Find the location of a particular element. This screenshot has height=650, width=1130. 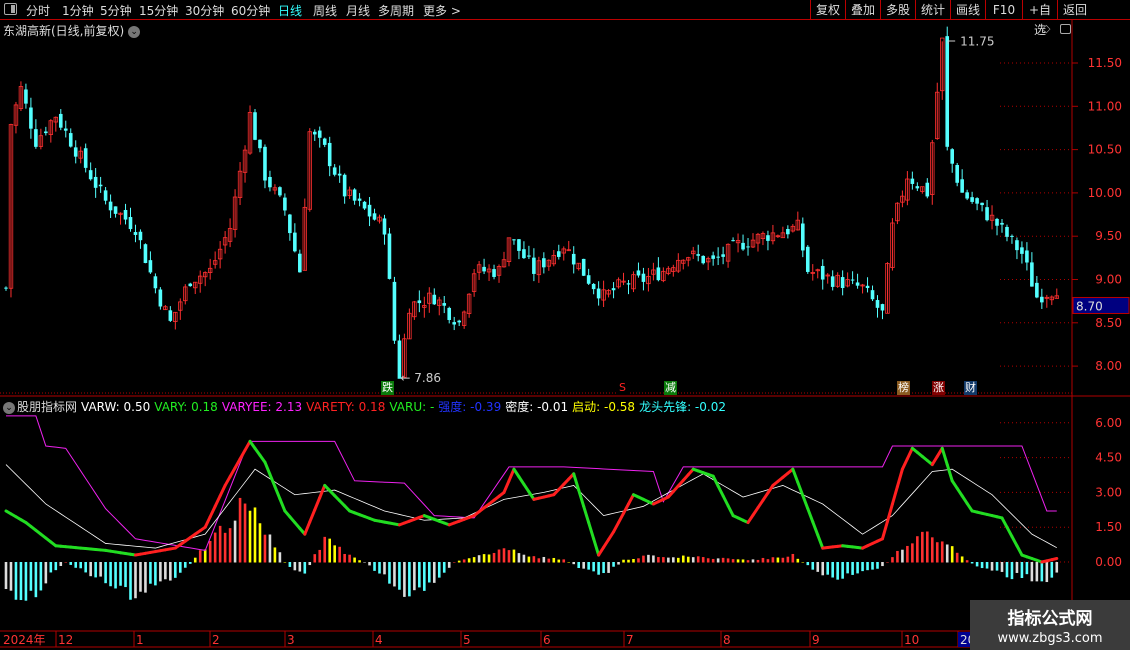

signal-marker: 涨 is located at coordinates (938, 388).